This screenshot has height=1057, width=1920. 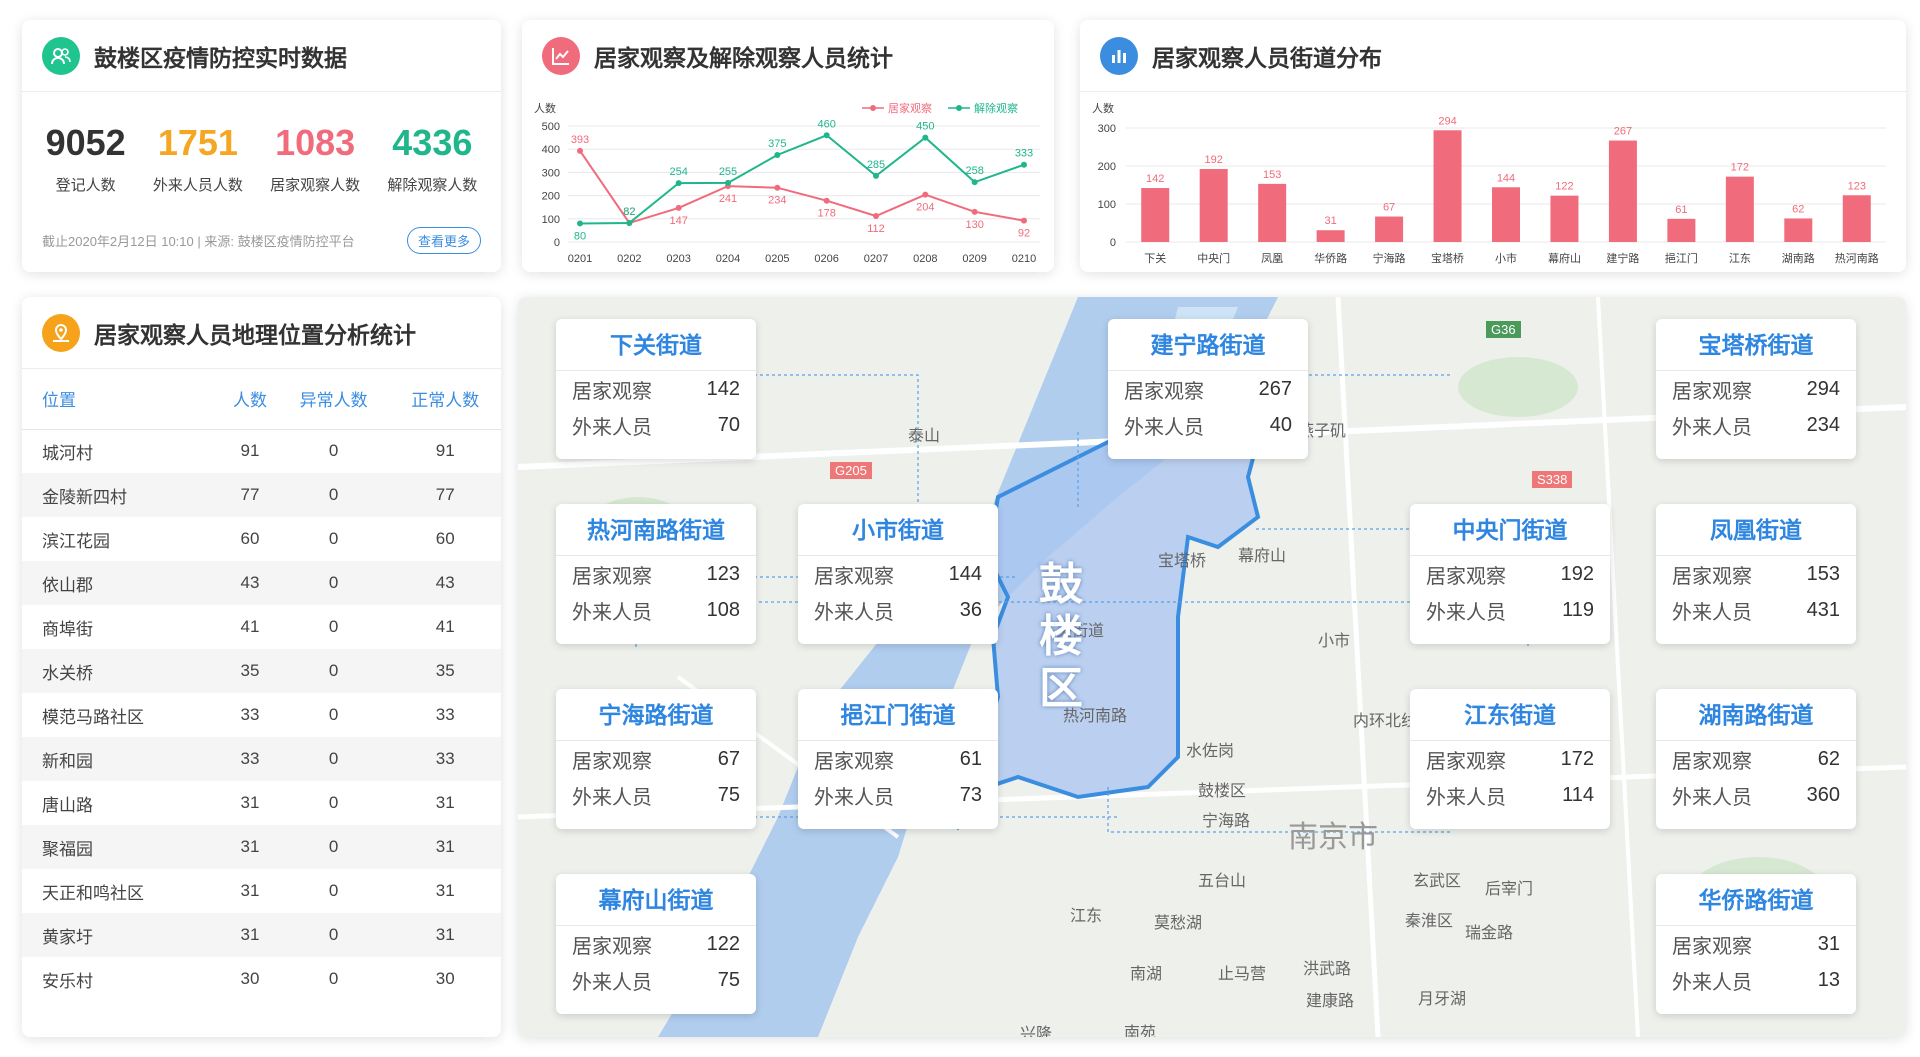 What do you see at coordinates (1798, 258) in the screenshot?
I see `x-tick-label: 湖南路` at bounding box center [1798, 258].